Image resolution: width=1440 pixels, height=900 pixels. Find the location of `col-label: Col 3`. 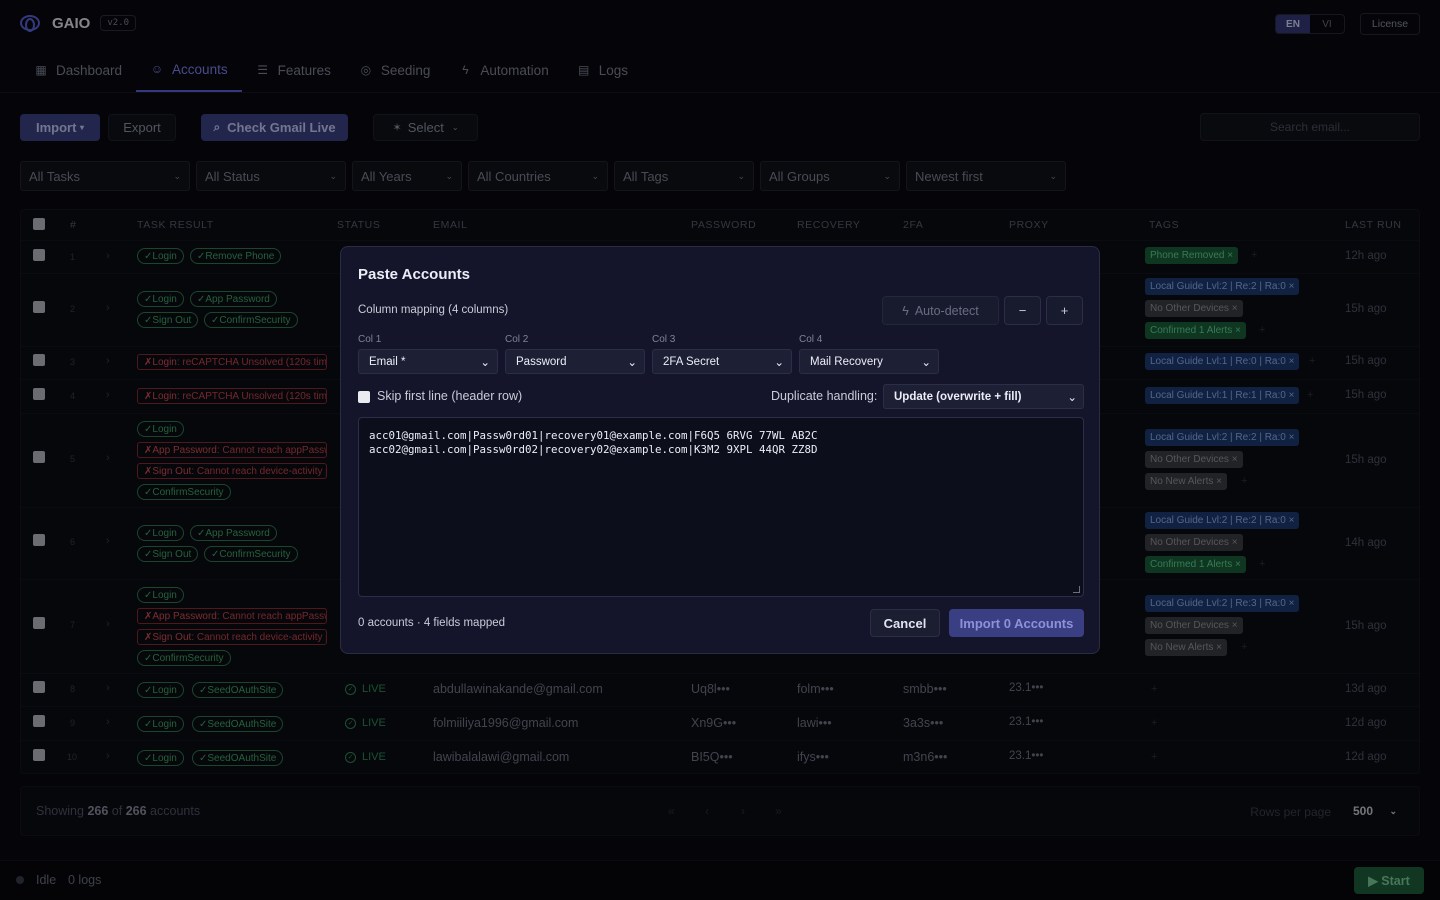

col-label: Col 3 is located at coordinates (664, 339).